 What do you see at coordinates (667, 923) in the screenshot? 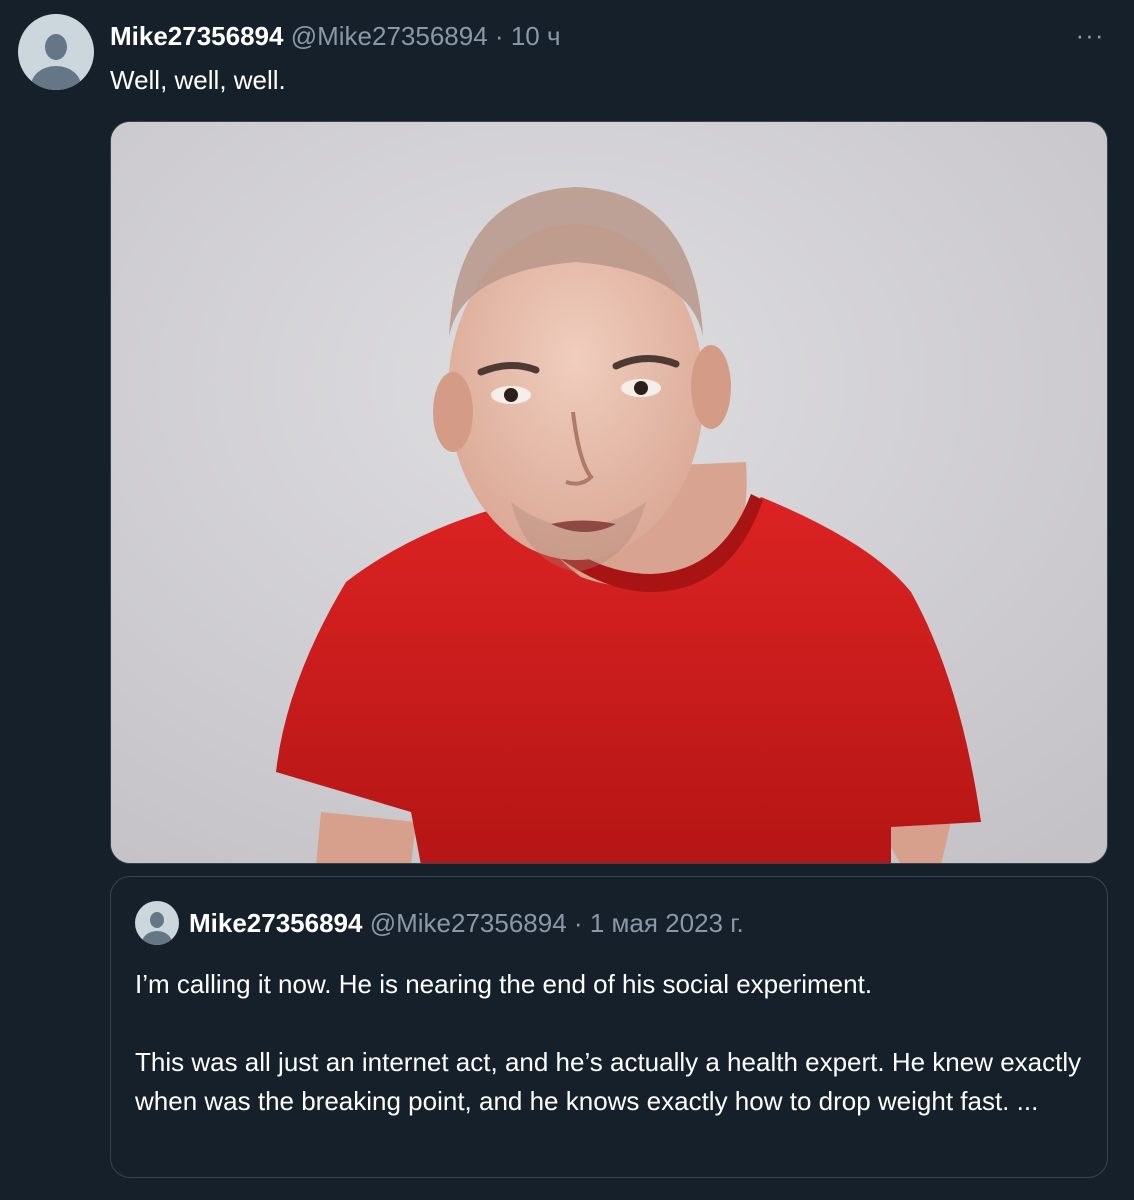
I see `quoted-date: 1 мая 2023 г.` at bounding box center [667, 923].